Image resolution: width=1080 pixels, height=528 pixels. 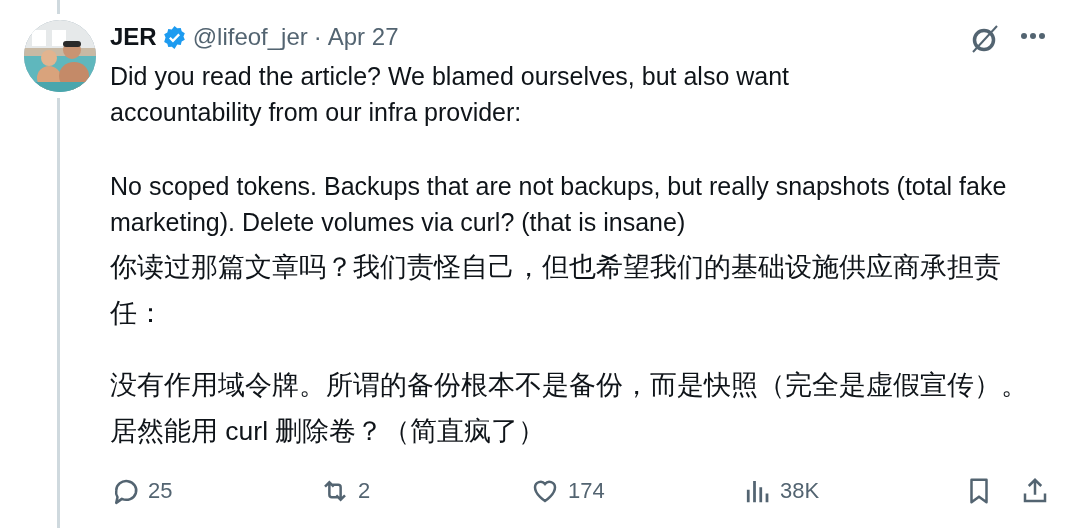 I want to click on post-text: 你读过那篇文章吗？我们责怪自己，但也希望我们的基础设施供应商承担责任：, so click(x=556, y=290).